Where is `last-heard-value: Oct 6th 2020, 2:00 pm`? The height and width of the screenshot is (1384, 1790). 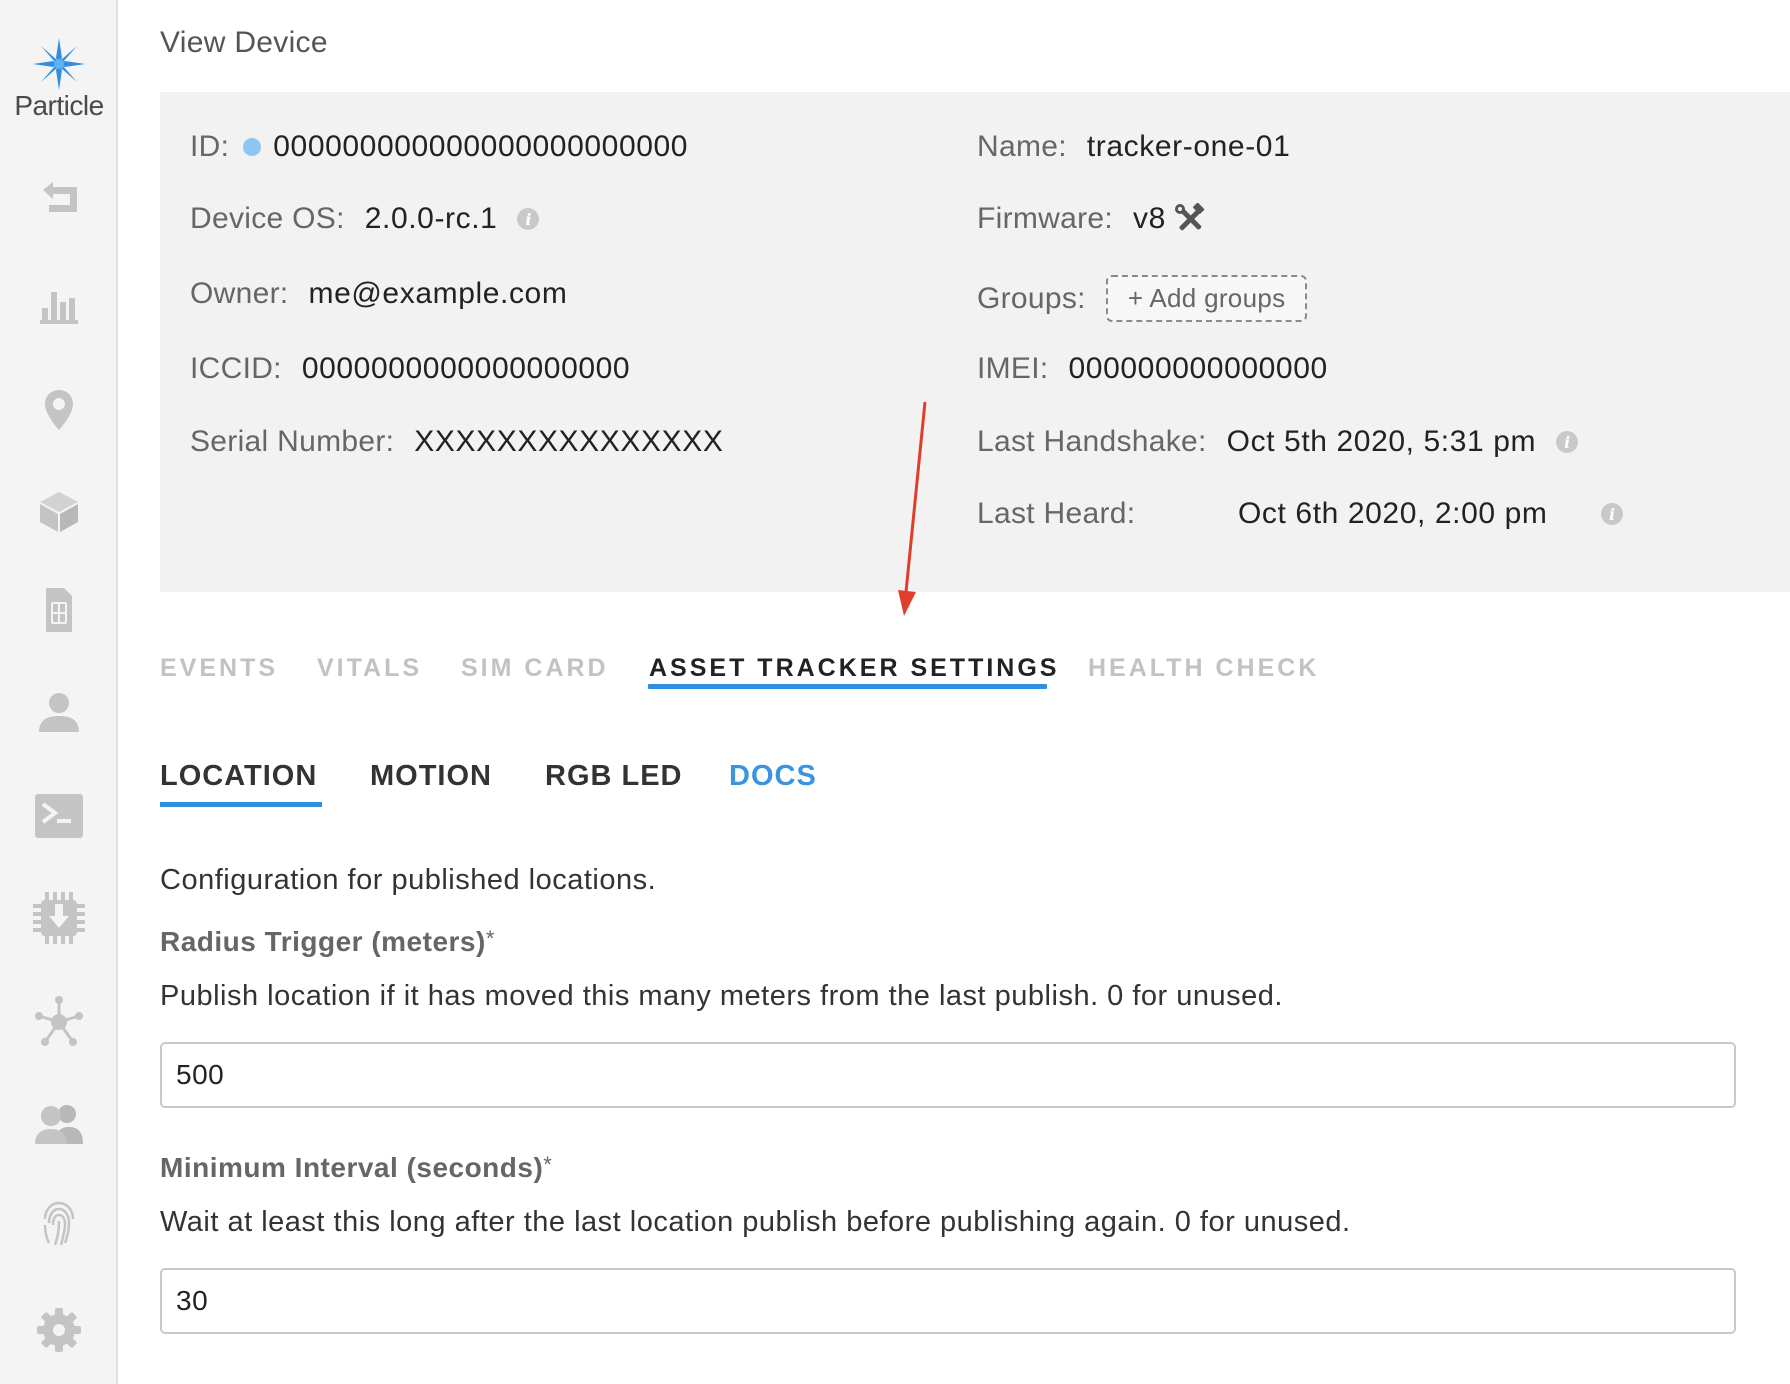
last-heard-value: Oct 6th 2020, 2:00 pm is located at coordinates (1393, 513).